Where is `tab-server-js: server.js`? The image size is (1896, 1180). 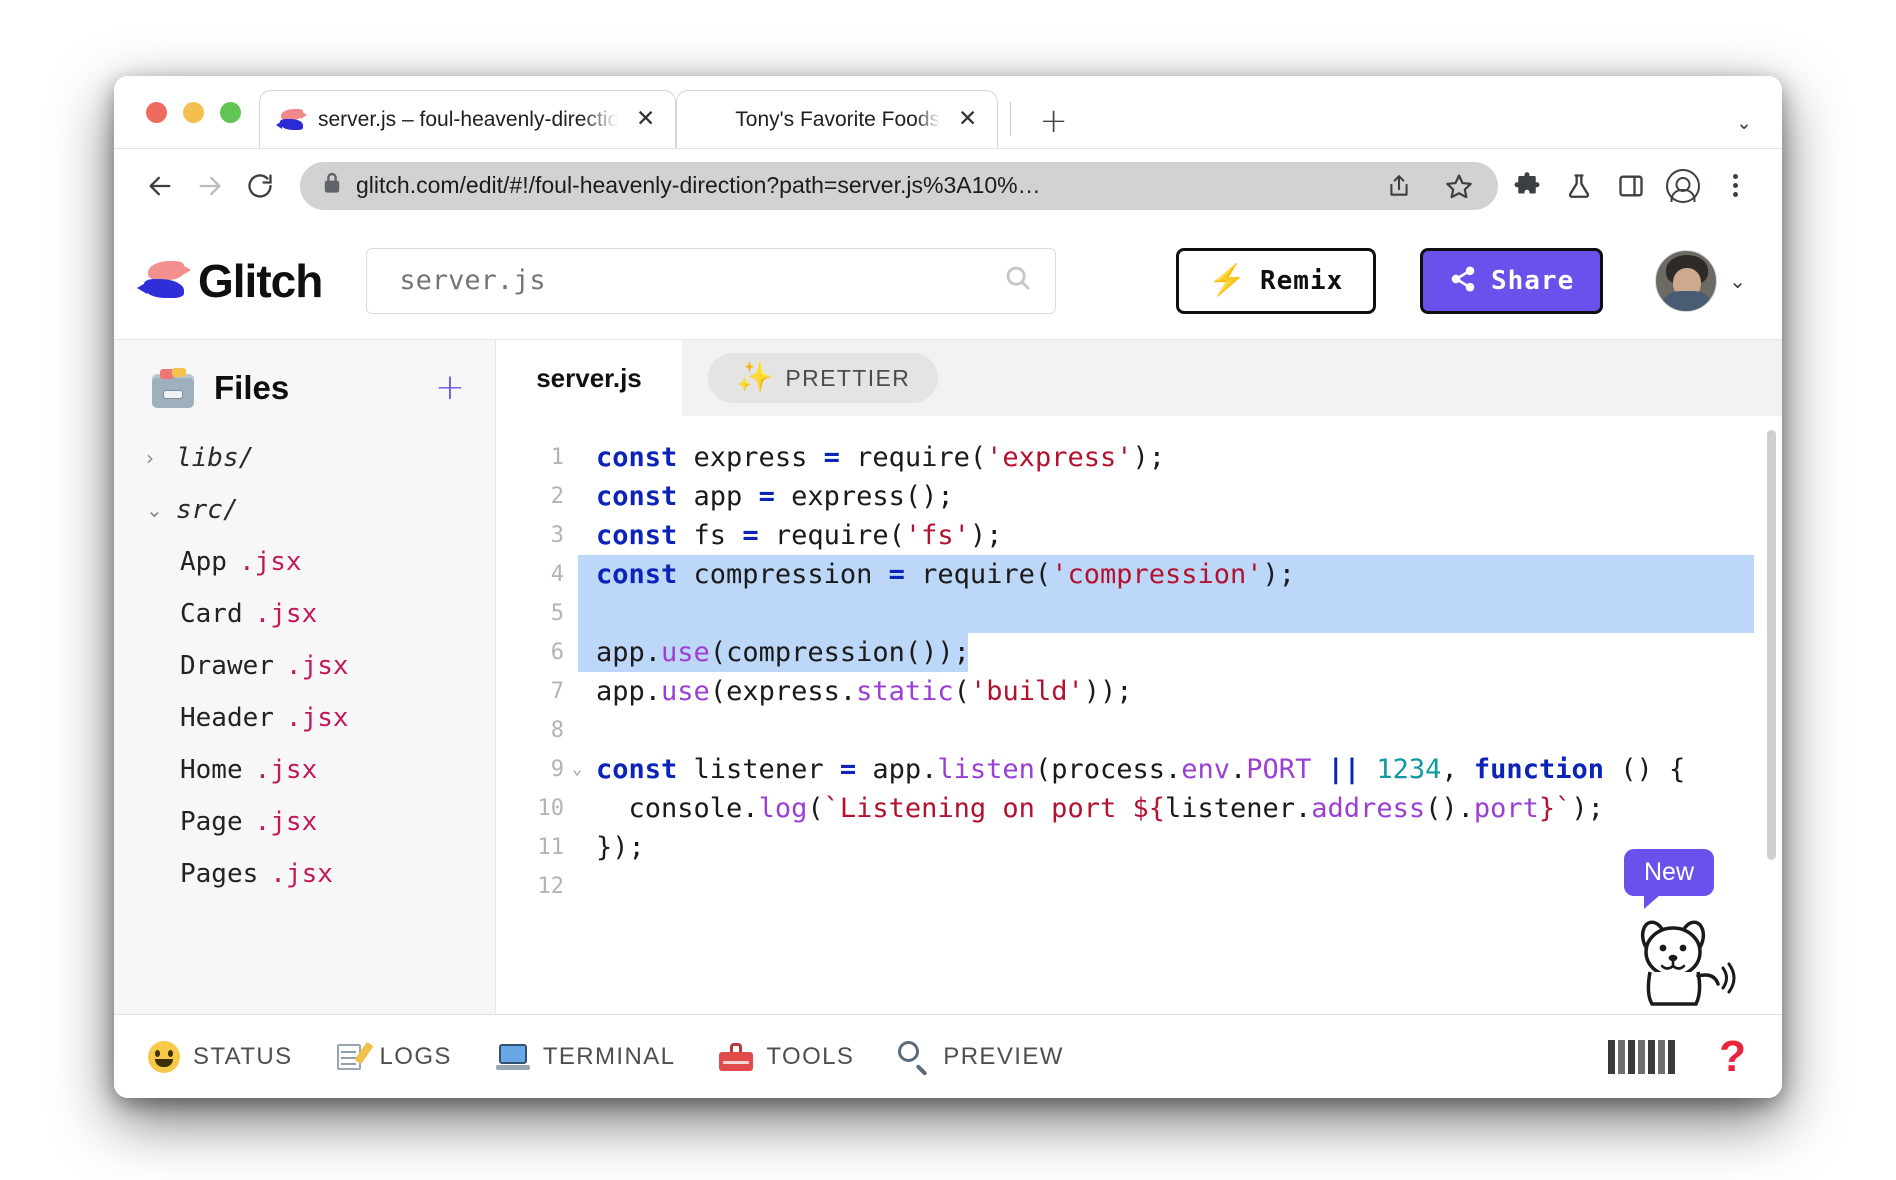
tab-server-js: server.js is located at coordinates (589, 378).